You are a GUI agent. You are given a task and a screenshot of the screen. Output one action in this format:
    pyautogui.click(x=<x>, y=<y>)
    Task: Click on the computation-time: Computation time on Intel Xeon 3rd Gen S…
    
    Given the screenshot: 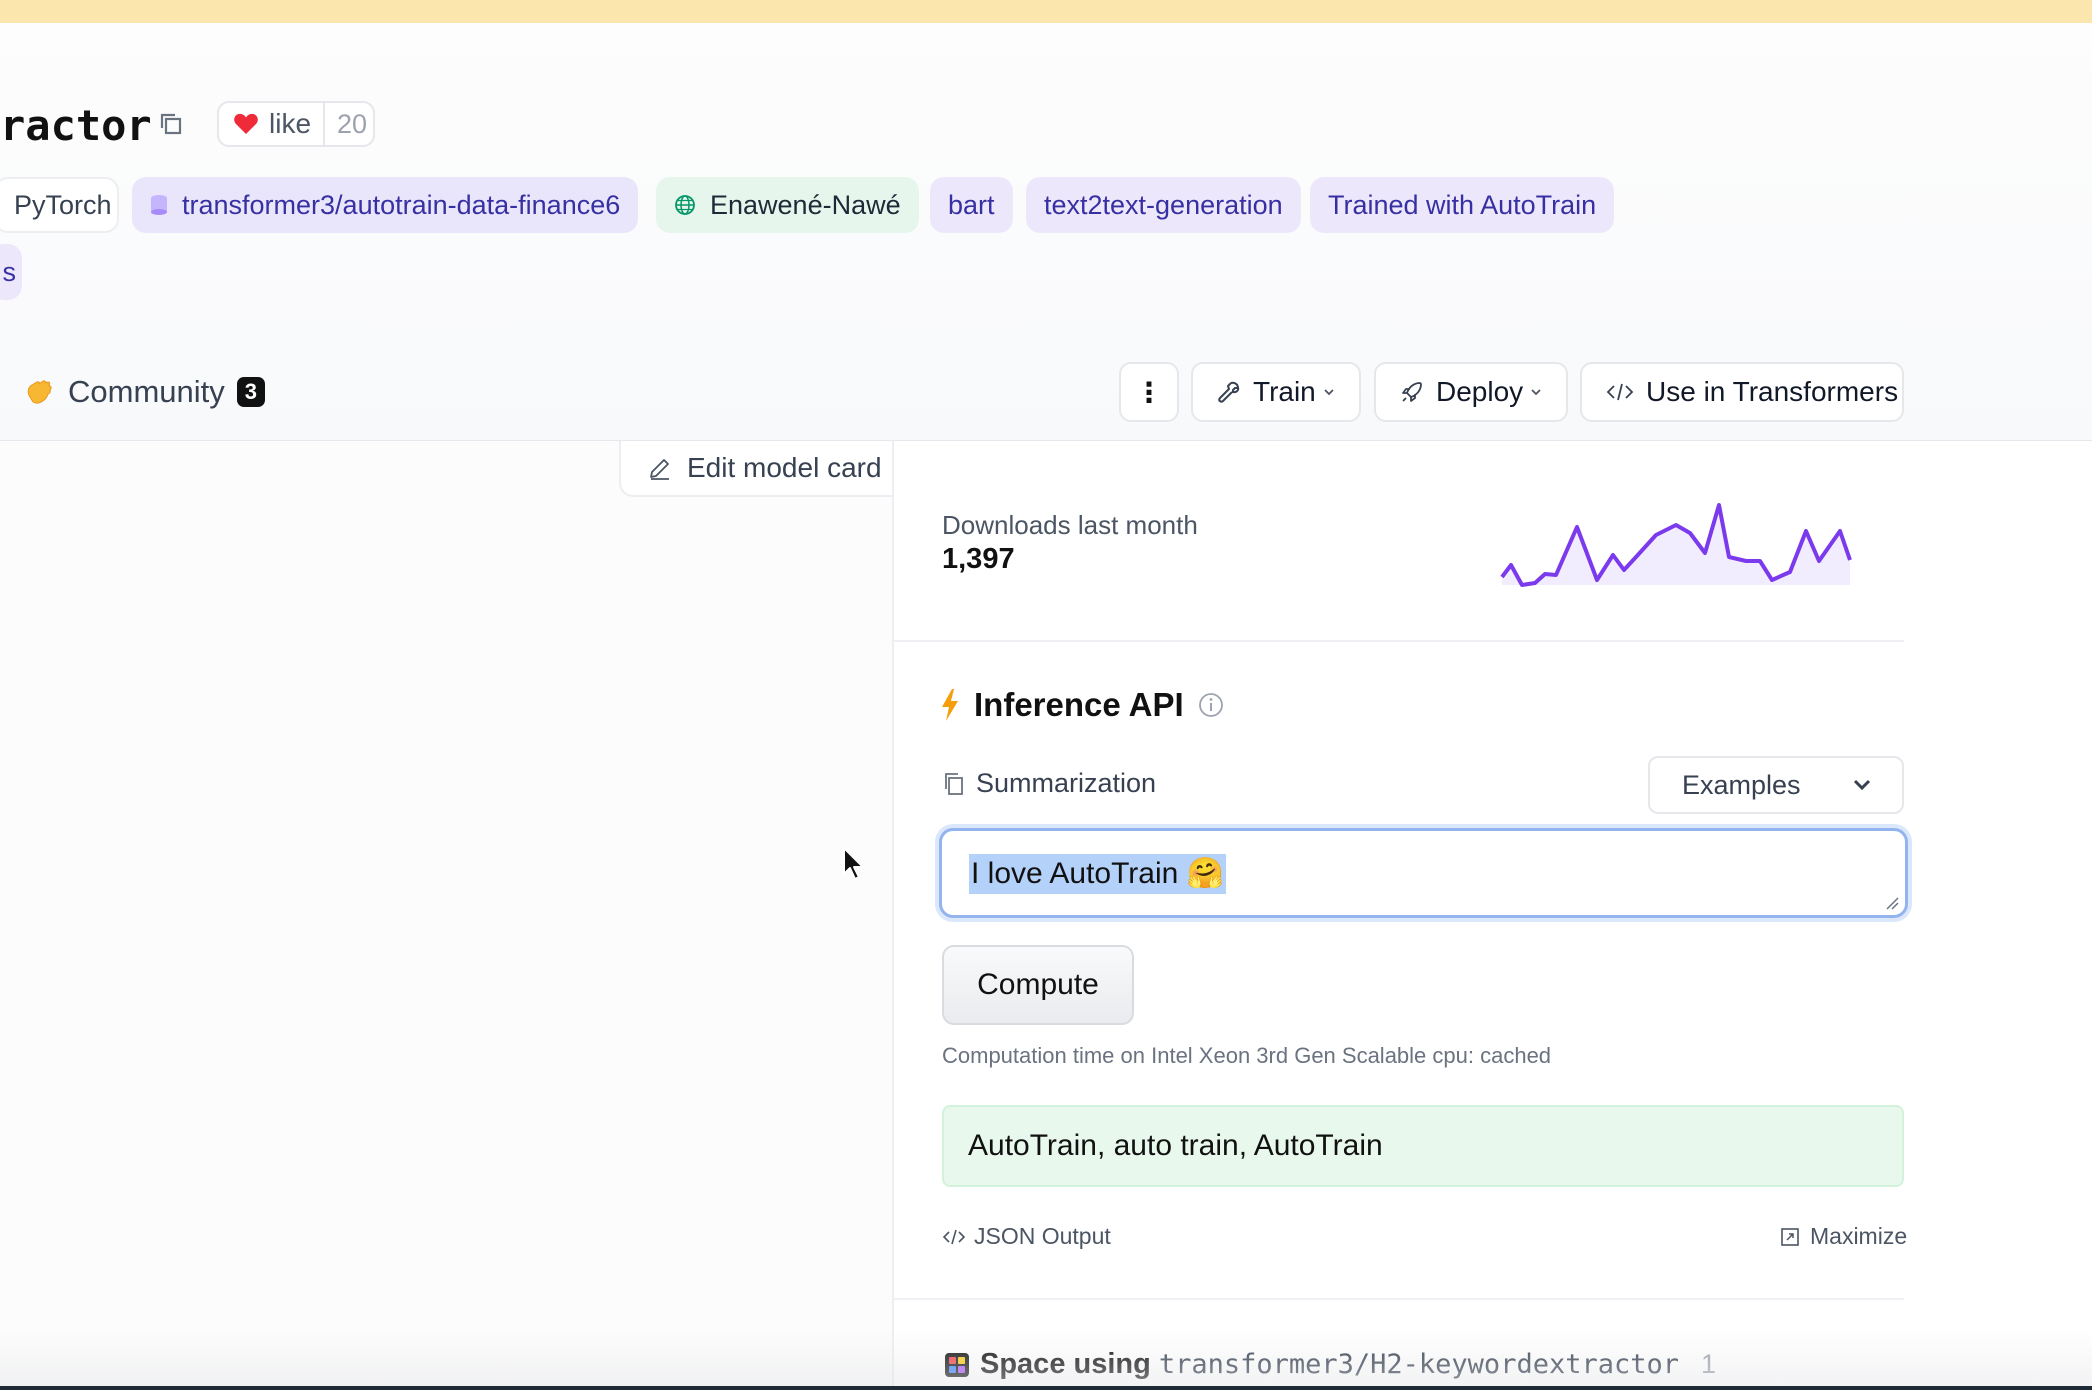 What is the action you would take?
    pyautogui.click(x=1247, y=1055)
    